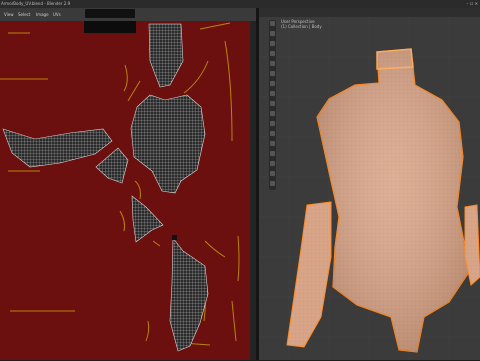  What do you see at coordinates (57, 148) in the screenshot?
I see `uv-island-arm` at bounding box center [57, 148].